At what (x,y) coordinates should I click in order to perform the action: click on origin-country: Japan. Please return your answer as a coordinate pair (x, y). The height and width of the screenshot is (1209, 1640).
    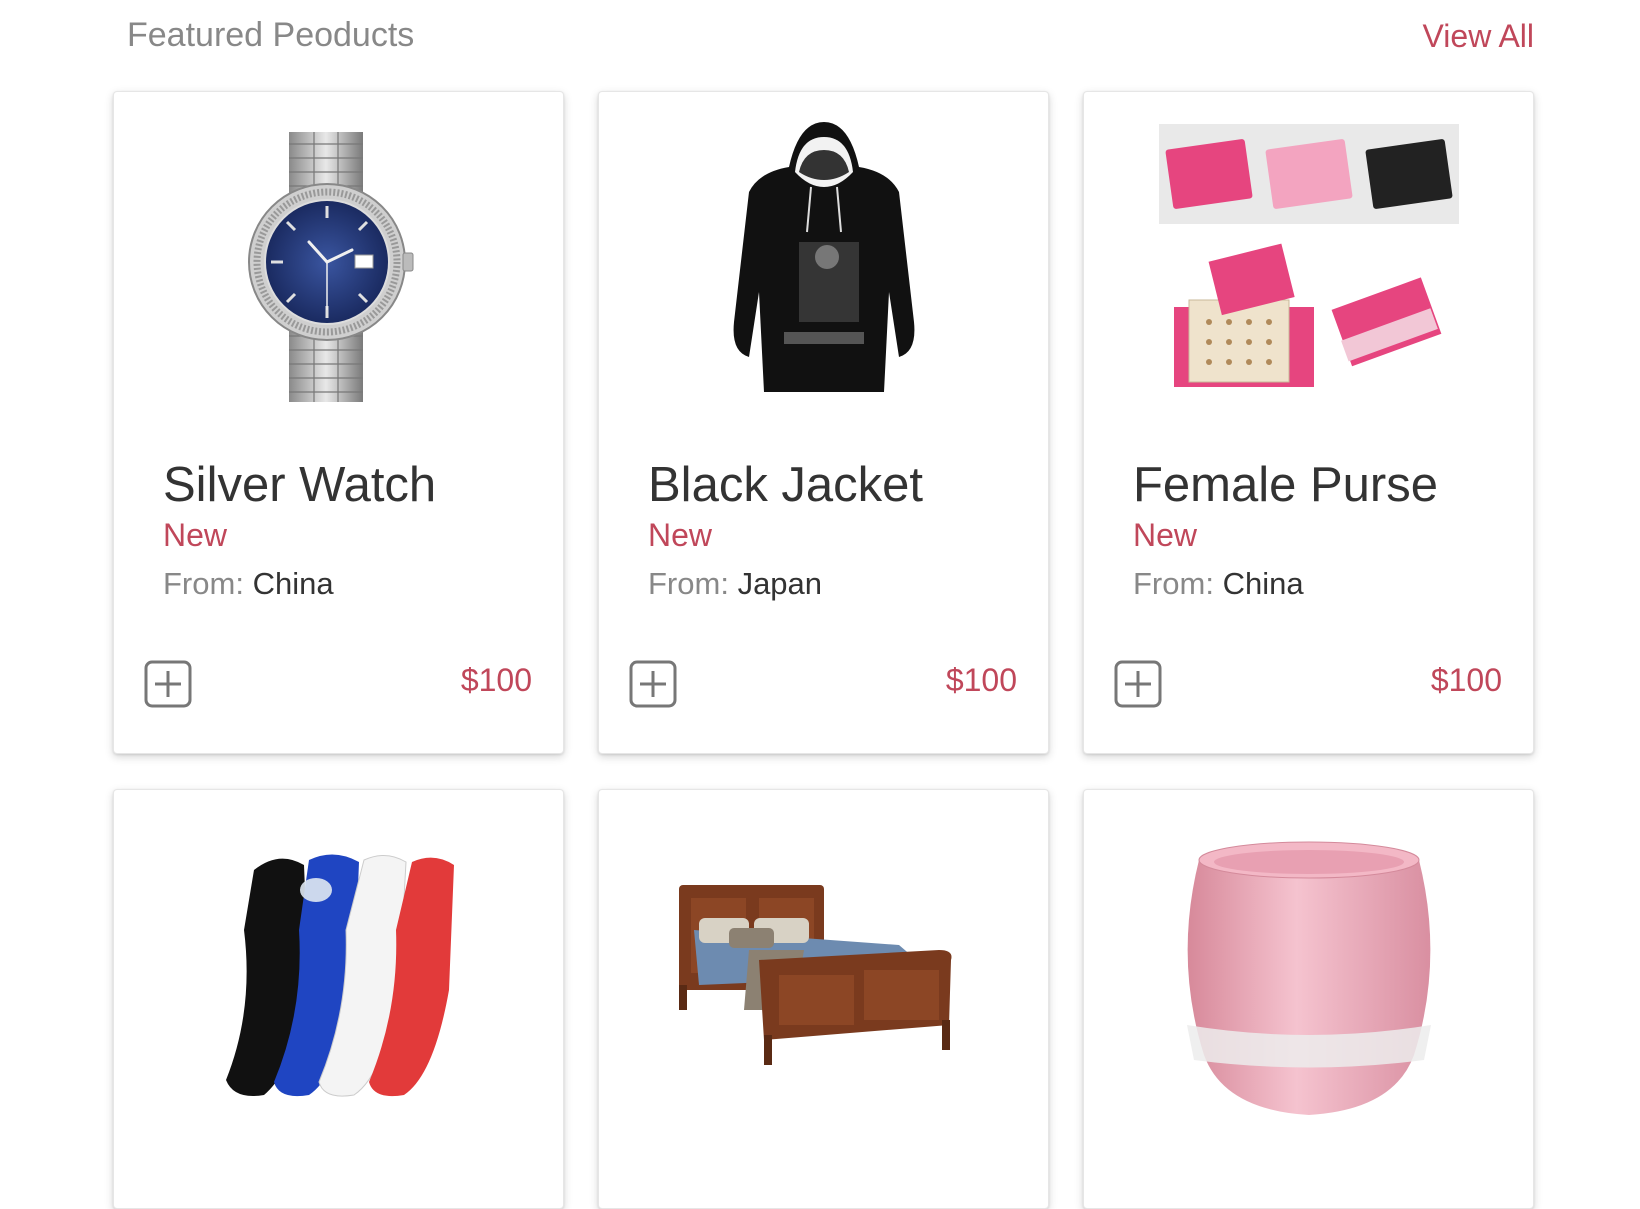
    Looking at the image, I should click on (780, 583).